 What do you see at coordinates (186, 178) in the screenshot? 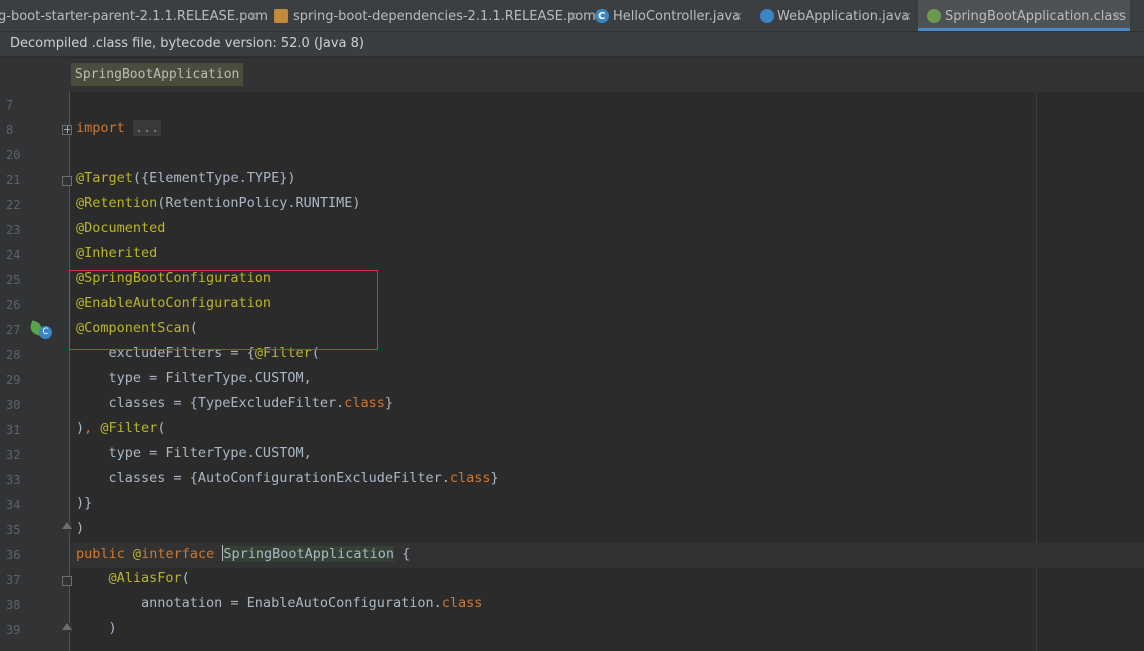
I see `code-line: @Target({ElementType.TYPE})` at bounding box center [186, 178].